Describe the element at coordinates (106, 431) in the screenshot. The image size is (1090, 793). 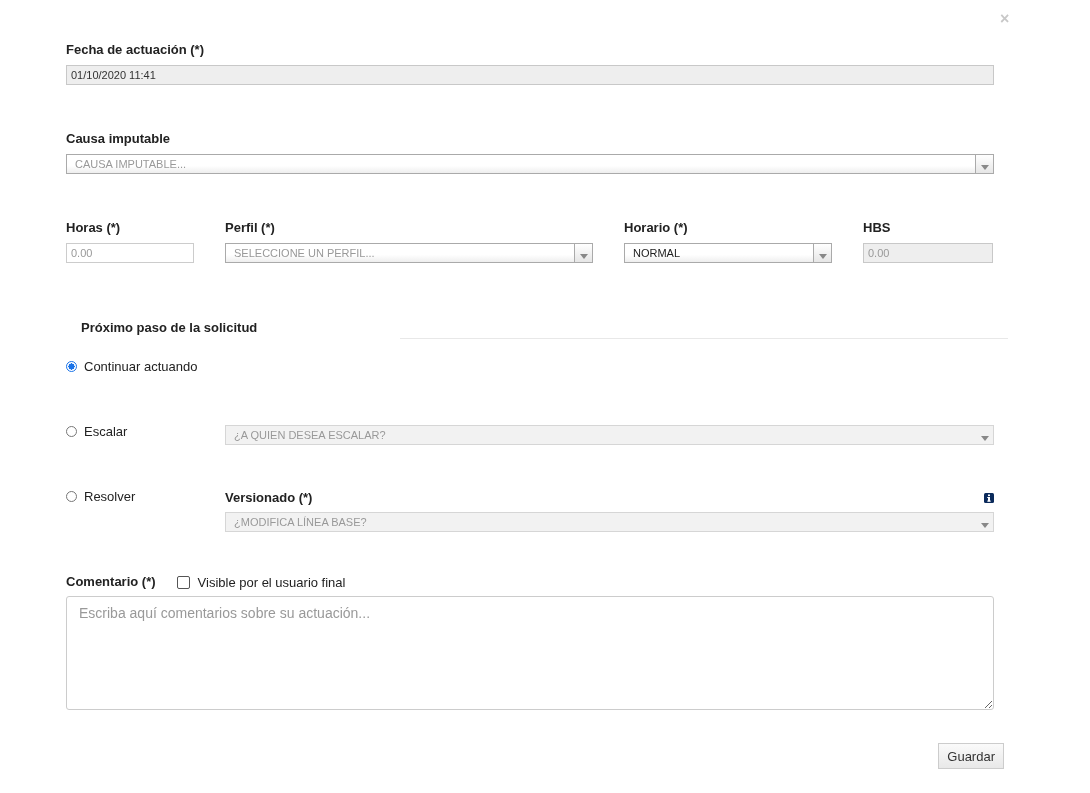
I see `radio-label: Escalar` at that location.